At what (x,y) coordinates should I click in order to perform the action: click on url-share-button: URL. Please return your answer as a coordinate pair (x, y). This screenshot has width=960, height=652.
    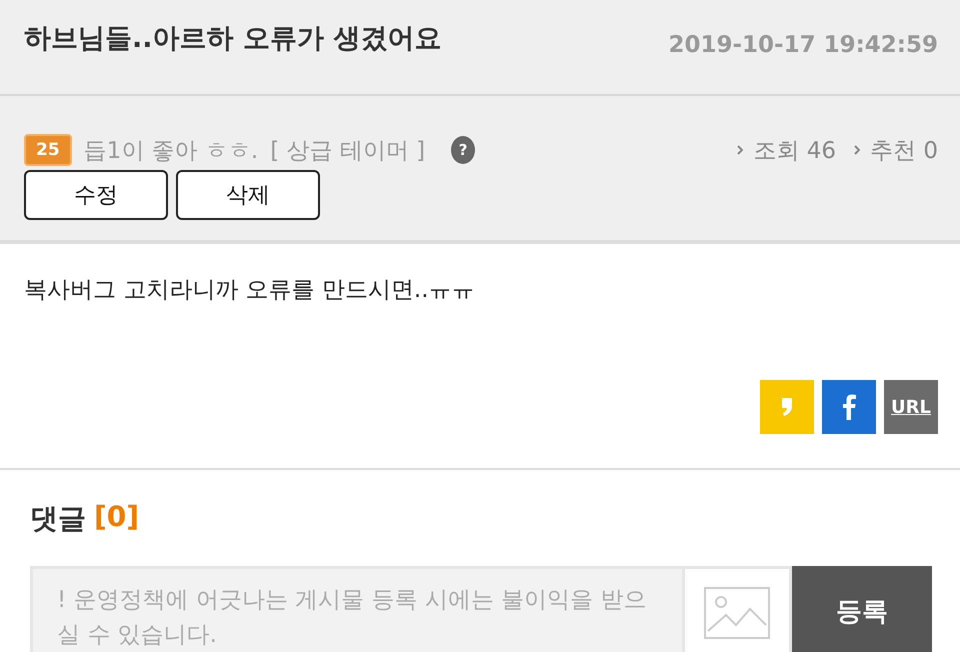
    Looking at the image, I should click on (911, 407).